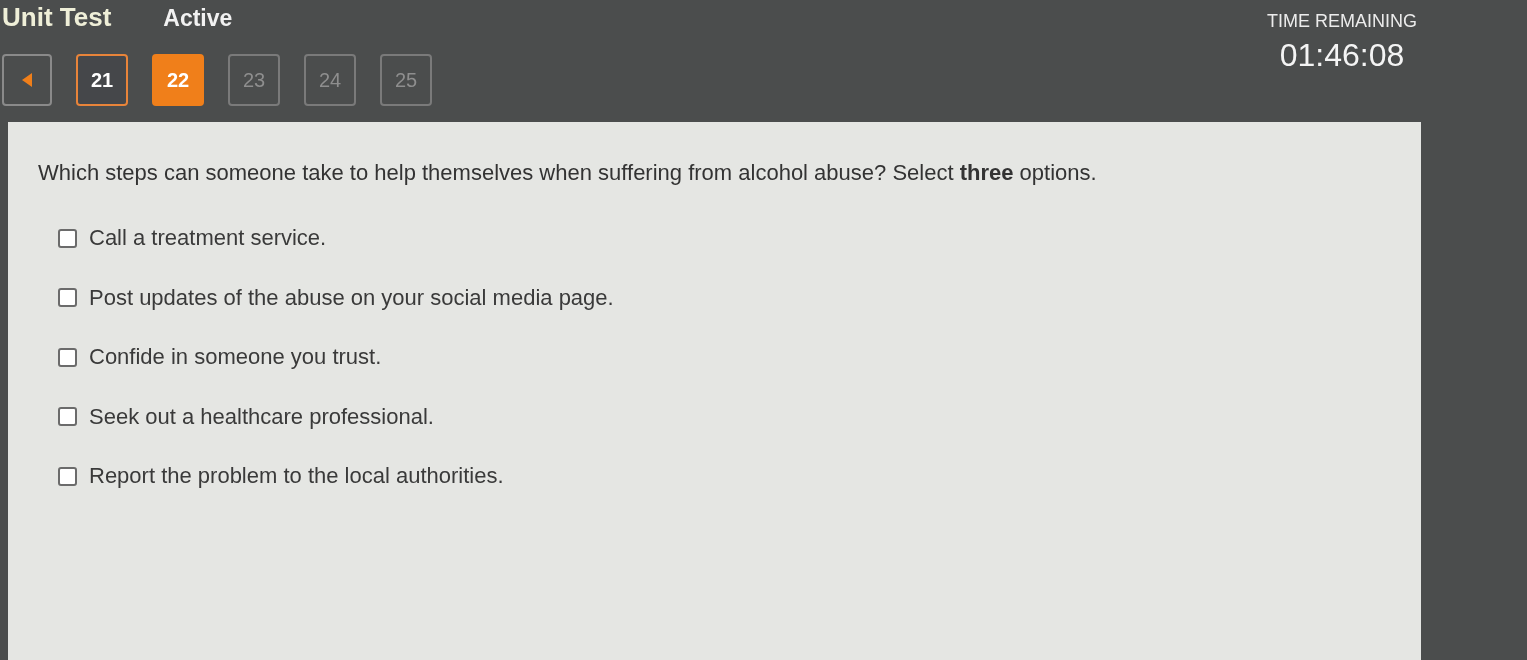 The height and width of the screenshot is (660, 1527). What do you see at coordinates (208, 238) in the screenshot?
I see `option-label: Call a treatment service.` at bounding box center [208, 238].